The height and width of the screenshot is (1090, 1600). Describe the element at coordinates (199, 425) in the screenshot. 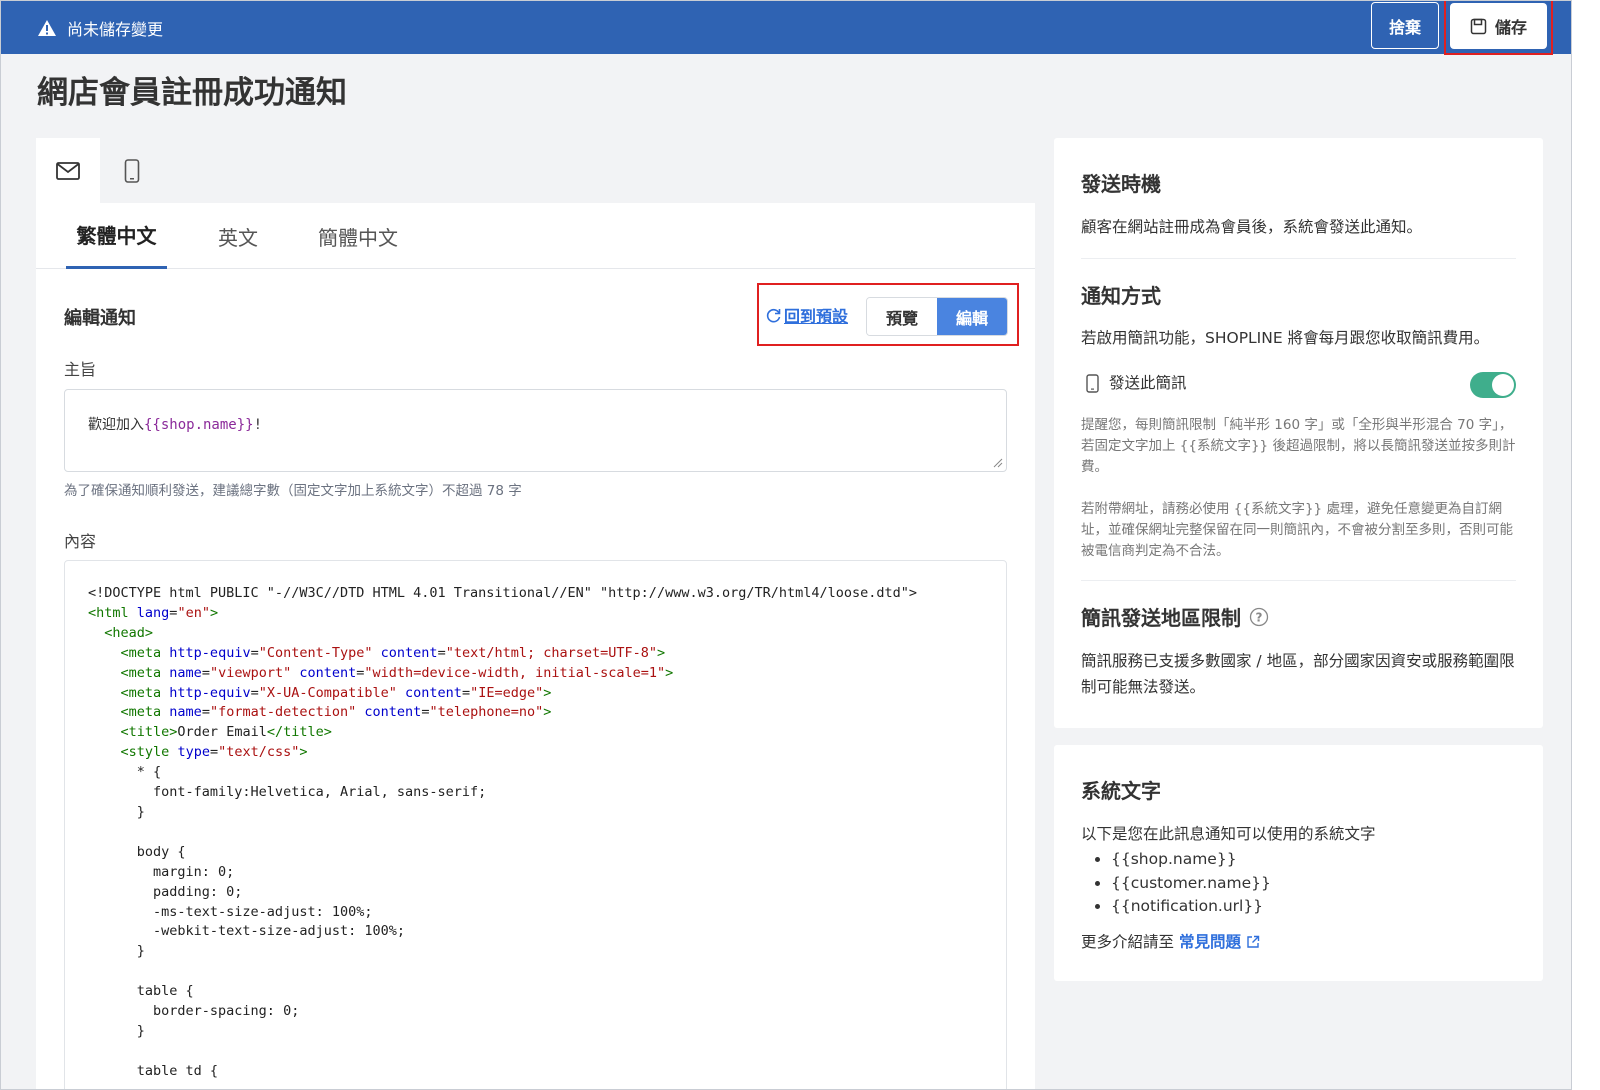

I see `subject-variable: {{shop.name}}` at that location.